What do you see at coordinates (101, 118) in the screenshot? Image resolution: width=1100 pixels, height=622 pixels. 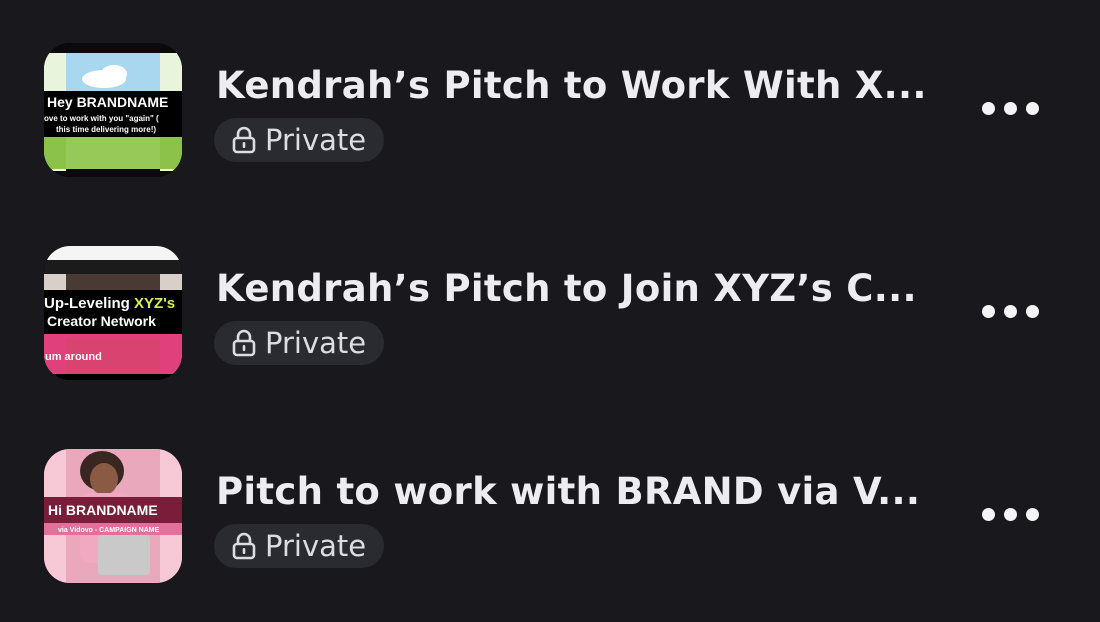 I see `thumbnail-line1: ove to work with you "again" (` at bounding box center [101, 118].